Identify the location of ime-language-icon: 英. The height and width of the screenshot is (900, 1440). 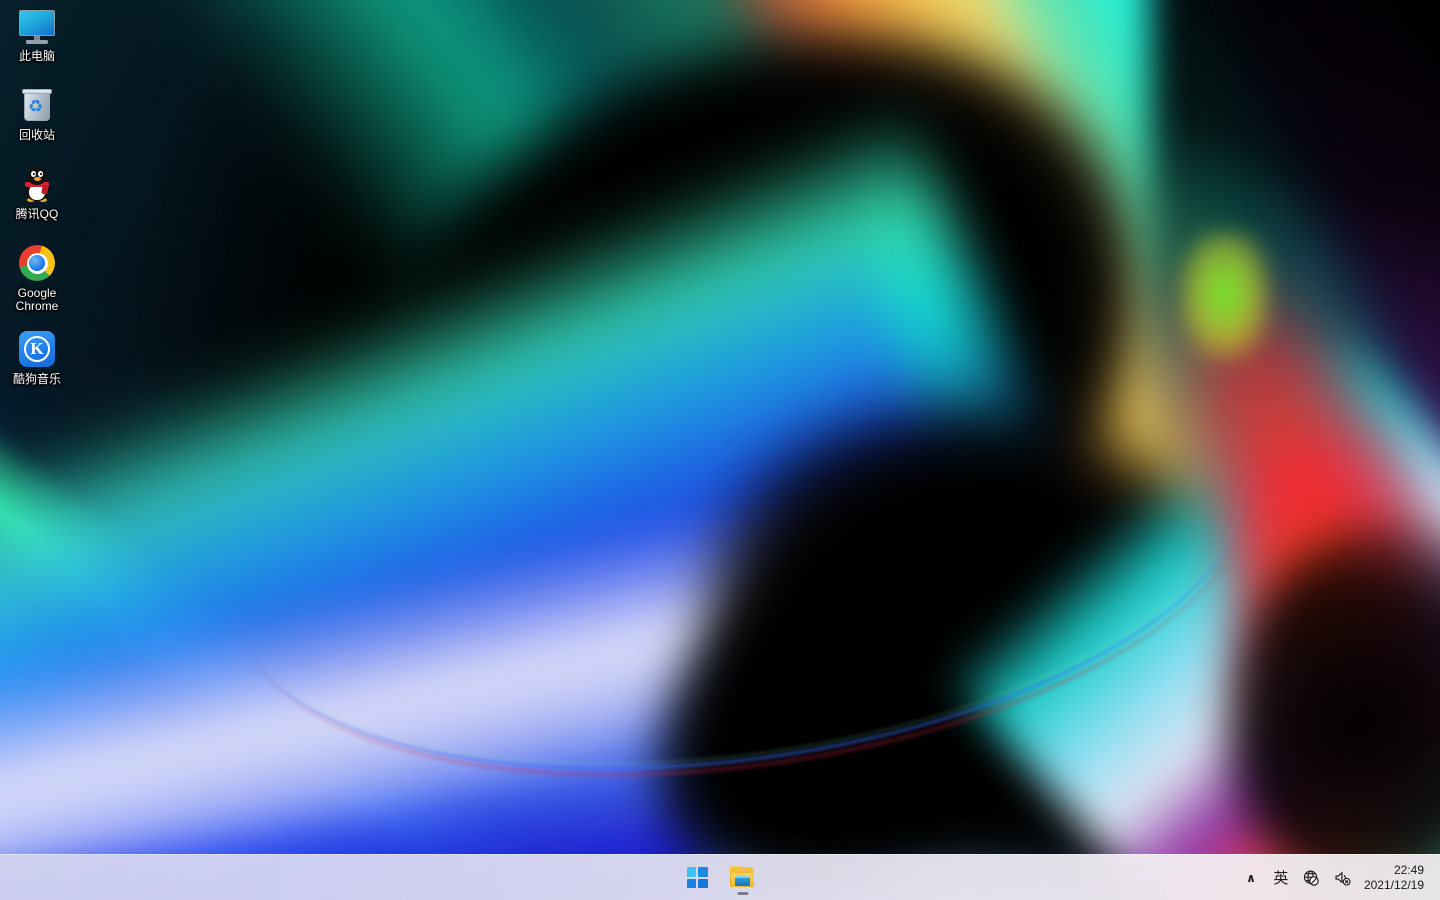
(1281, 878).